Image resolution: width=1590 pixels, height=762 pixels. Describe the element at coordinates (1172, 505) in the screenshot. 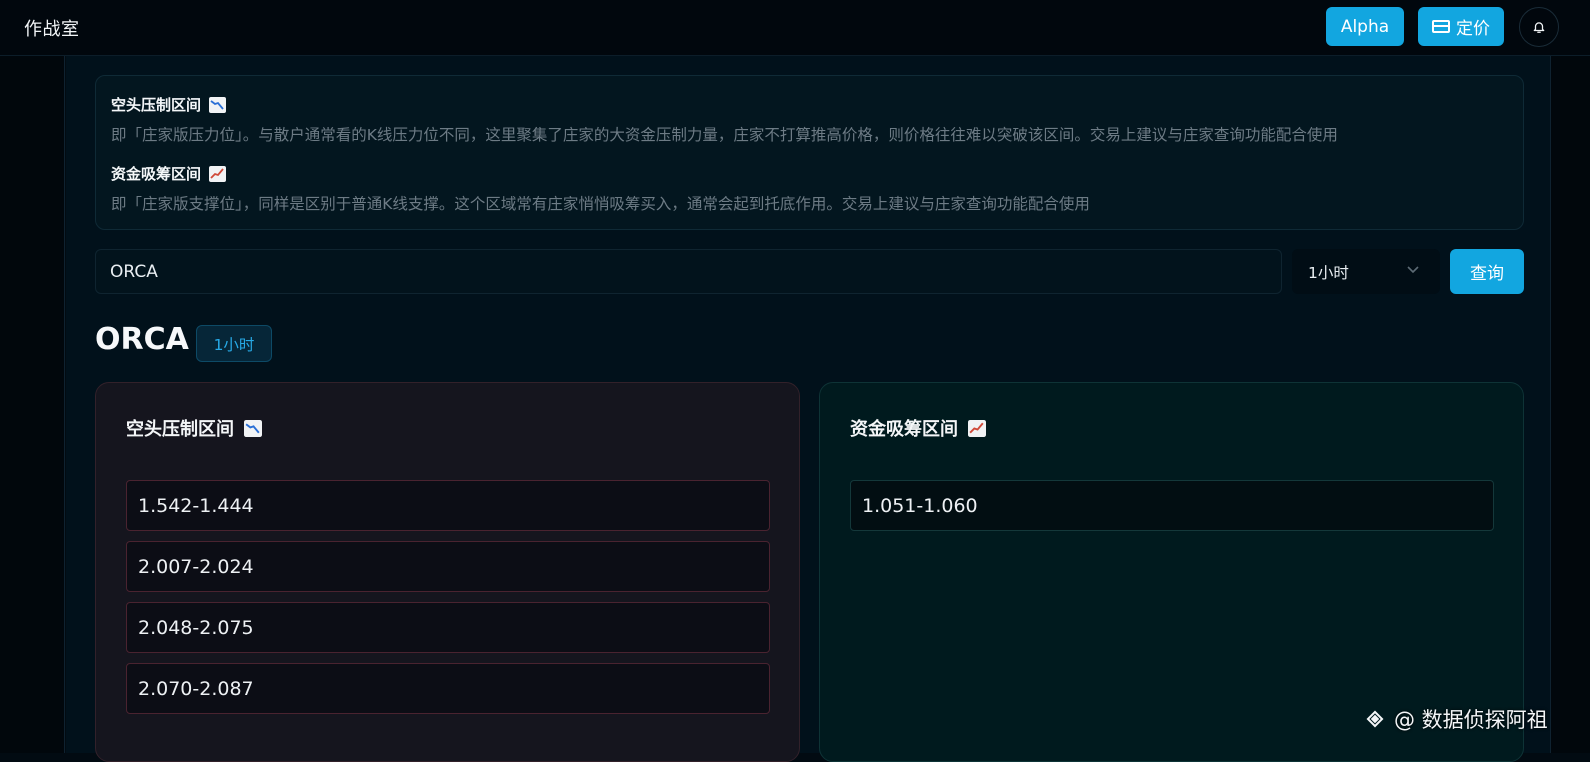

I see `long-zone-row: 1.051-1.060` at that location.